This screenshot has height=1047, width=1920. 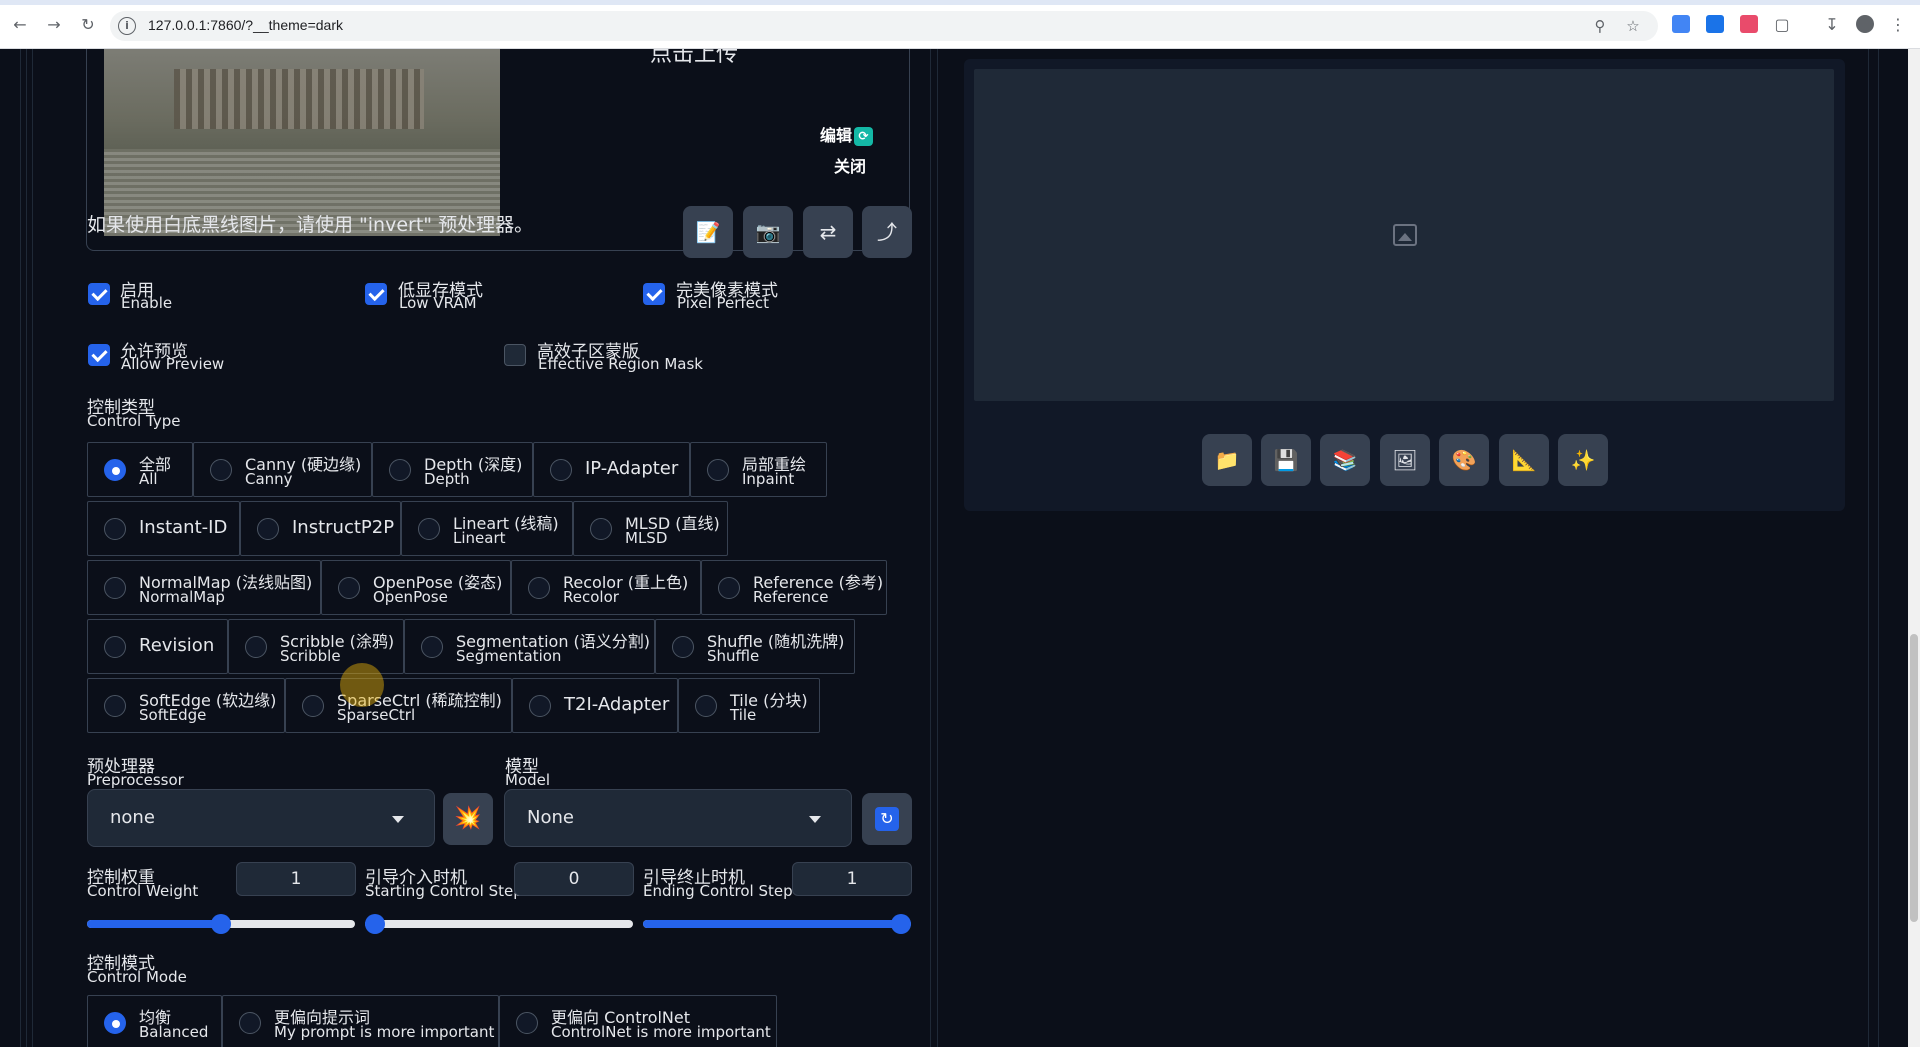 I want to click on control-type-option-inpaint: 局部重绘 Inpaint, so click(x=758, y=469).